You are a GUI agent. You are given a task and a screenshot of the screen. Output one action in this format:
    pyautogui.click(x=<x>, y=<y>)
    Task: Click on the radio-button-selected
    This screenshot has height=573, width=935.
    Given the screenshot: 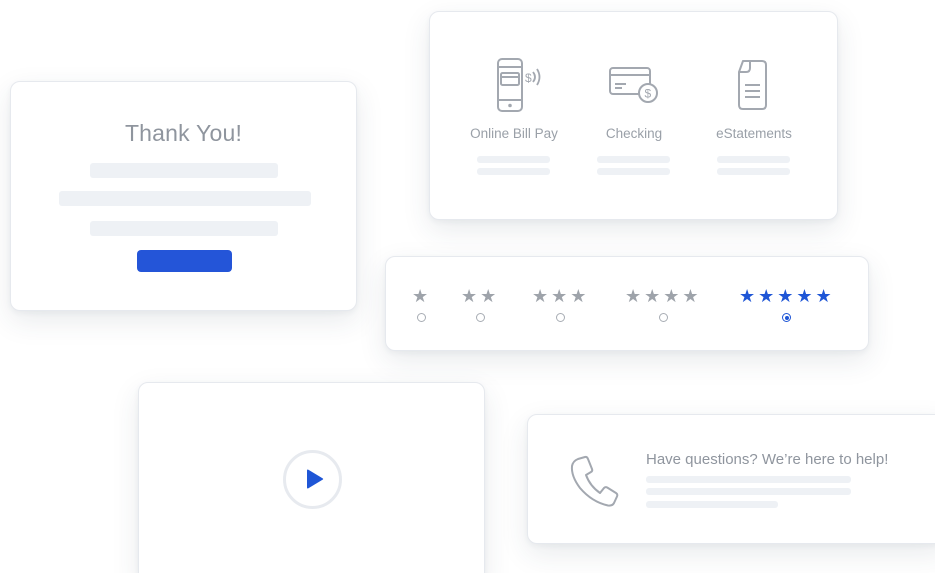 What is the action you would take?
    pyautogui.click(x=787, y=317)
    